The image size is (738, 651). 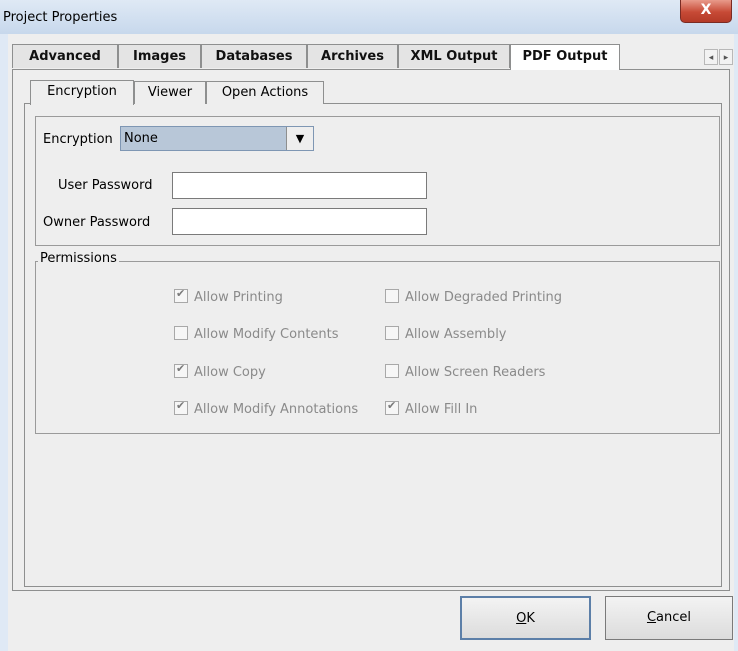 I want to click on tab-pdf-output: PDF Output, so click(x=565, y=57).